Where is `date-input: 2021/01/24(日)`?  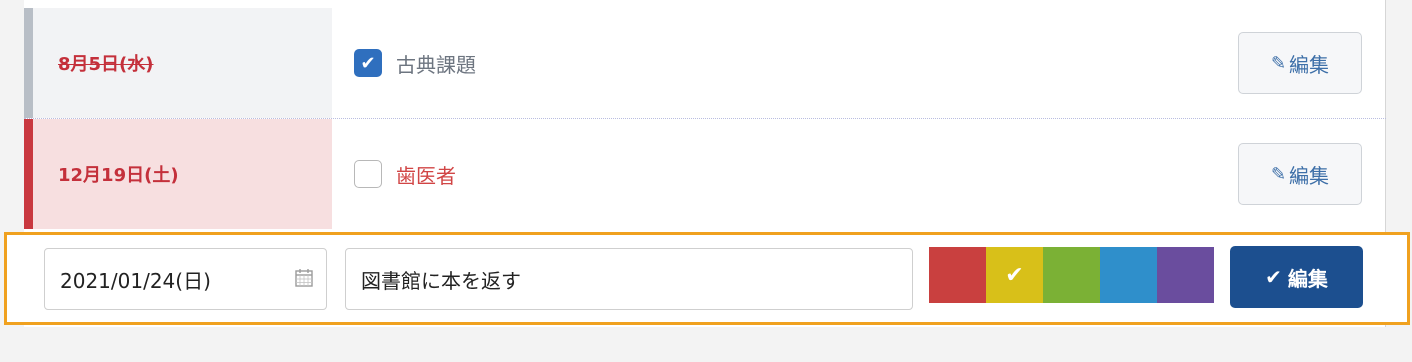 date-input: 2021/01/24(日) is located at coordinates (185, 279).